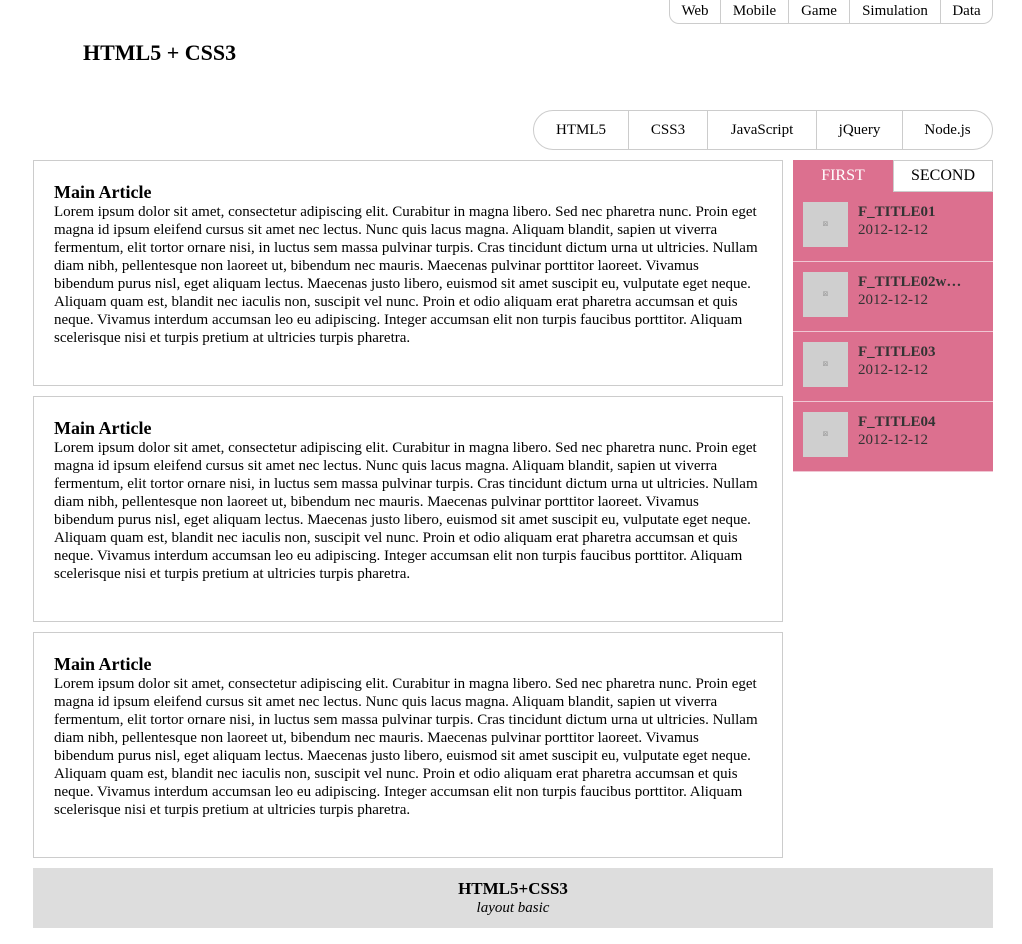 The width and height of the screenshot is (1022, 944). What do you see at coordinates (860, 130) in the screenshot?
I see `main-nav-jquery: jQuery` at bounding box center [860, 130].